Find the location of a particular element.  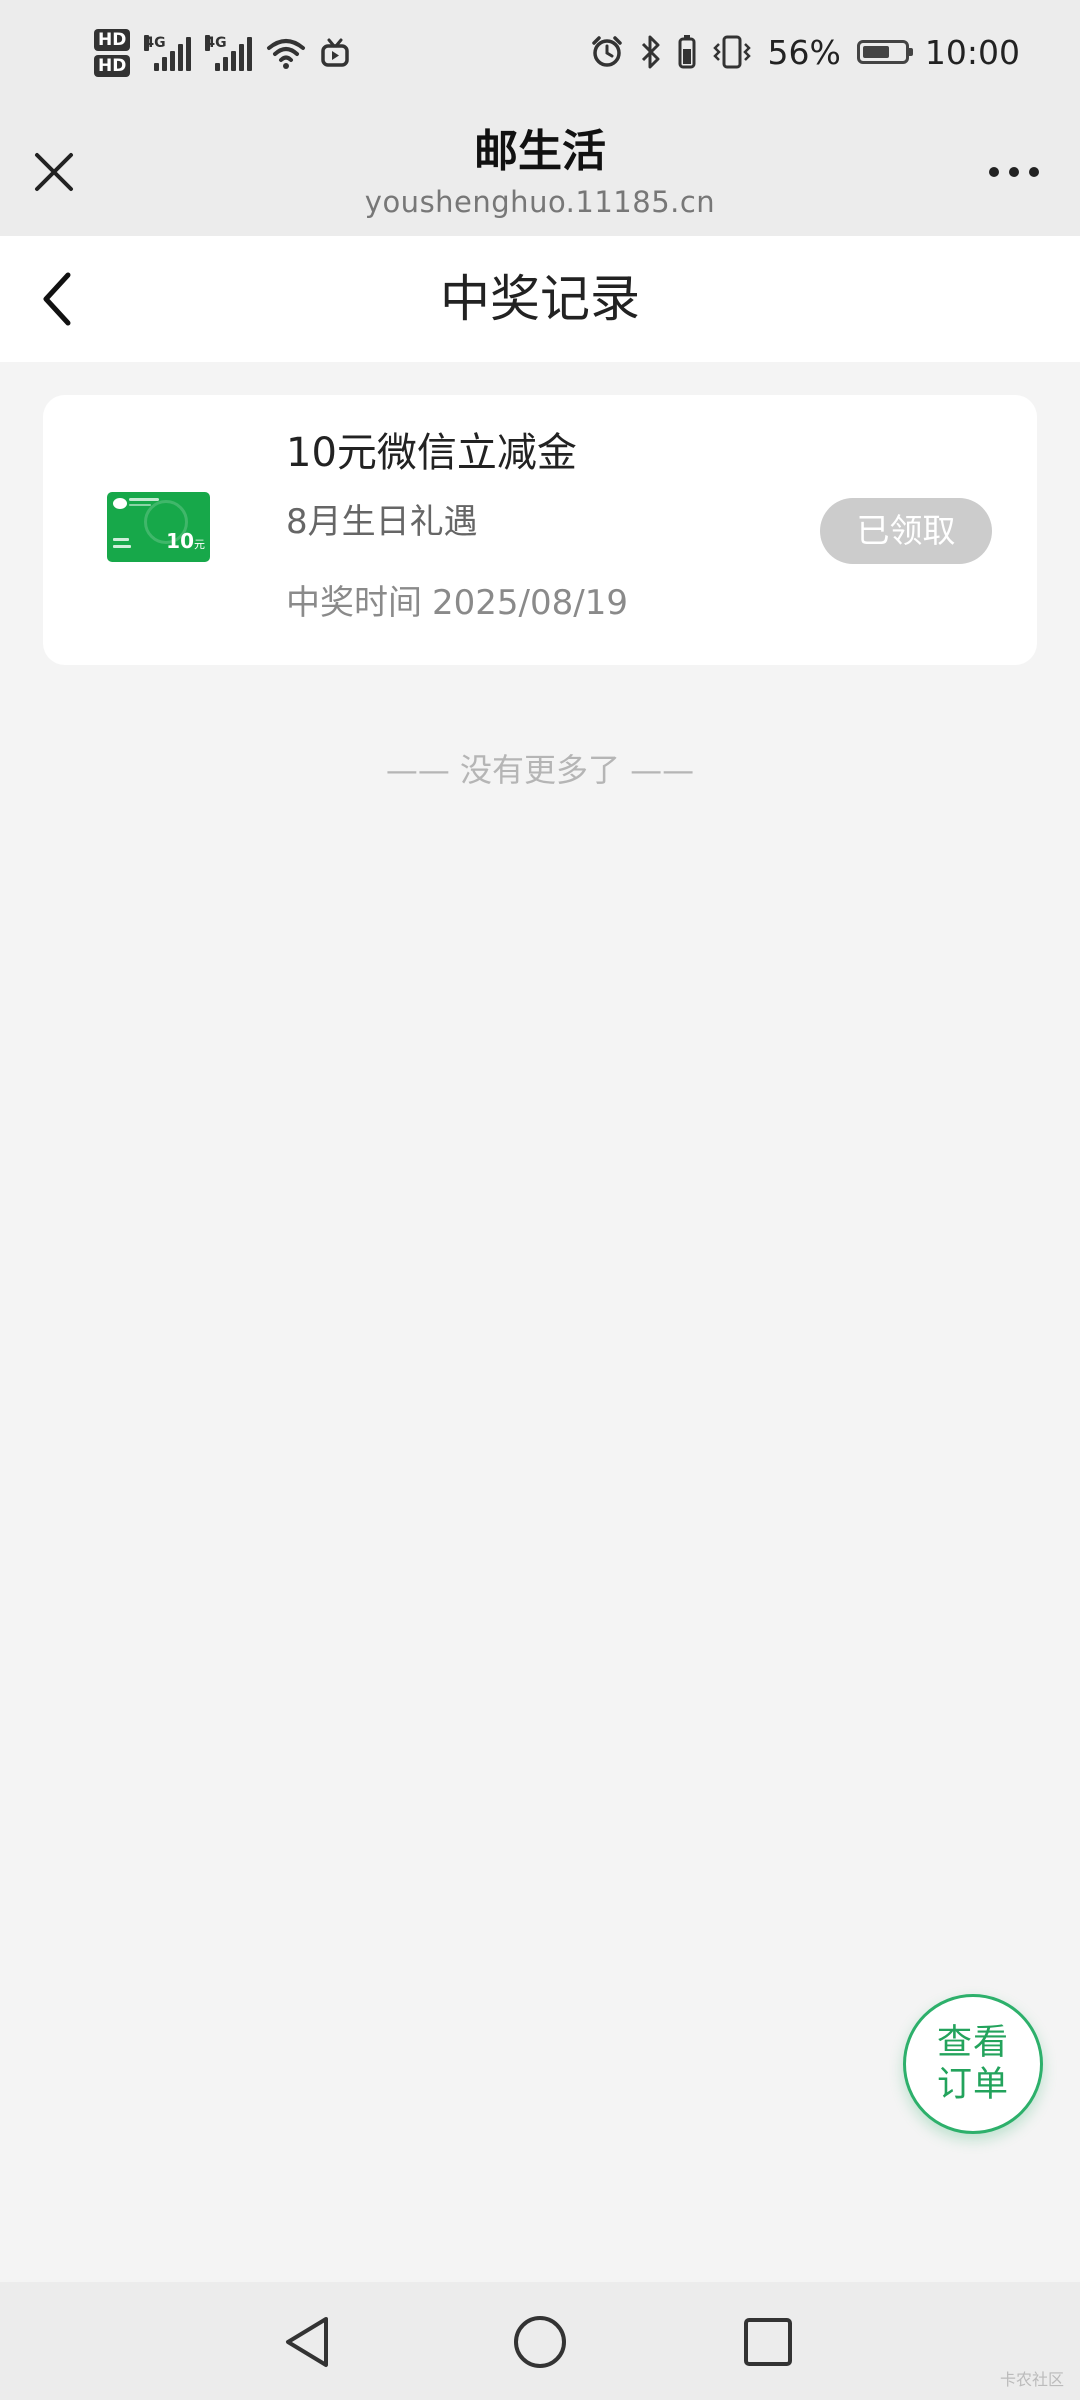

view-orders-line1: 查看 is located at coordinates (972, 2043).